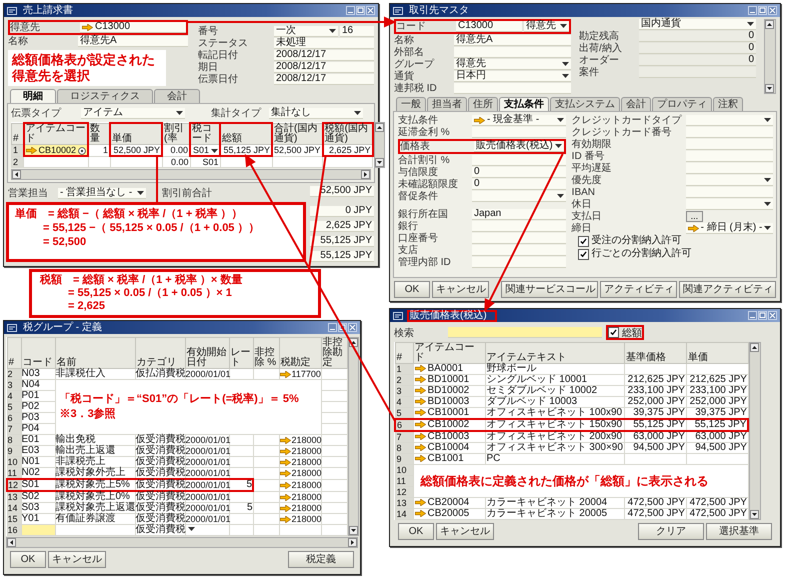  What do you see at coordinates (160, 353) in the screenshot?
I see `column-header: カテゴリ` at bounding box center [160, 353].